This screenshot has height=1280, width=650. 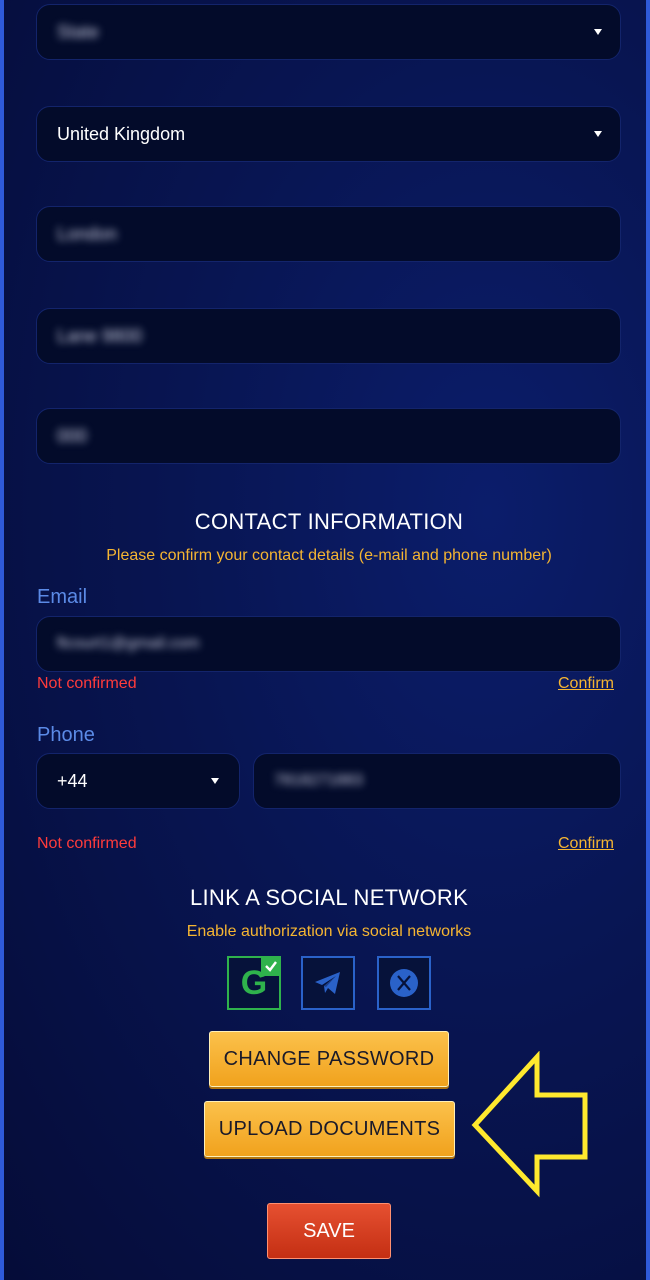 I want to click on x-link-button, so click(x=404, y=983).